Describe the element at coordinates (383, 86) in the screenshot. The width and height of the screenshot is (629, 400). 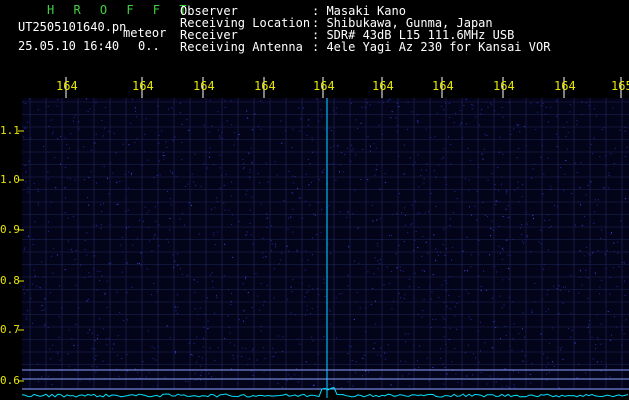
I see `time-tick-label: 164` at that location.